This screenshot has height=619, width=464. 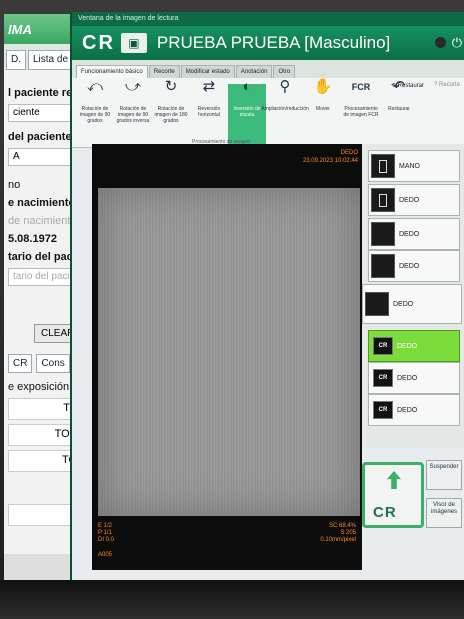 I want to click on thumbnail-label: MANO, so click(x=409, y=166).